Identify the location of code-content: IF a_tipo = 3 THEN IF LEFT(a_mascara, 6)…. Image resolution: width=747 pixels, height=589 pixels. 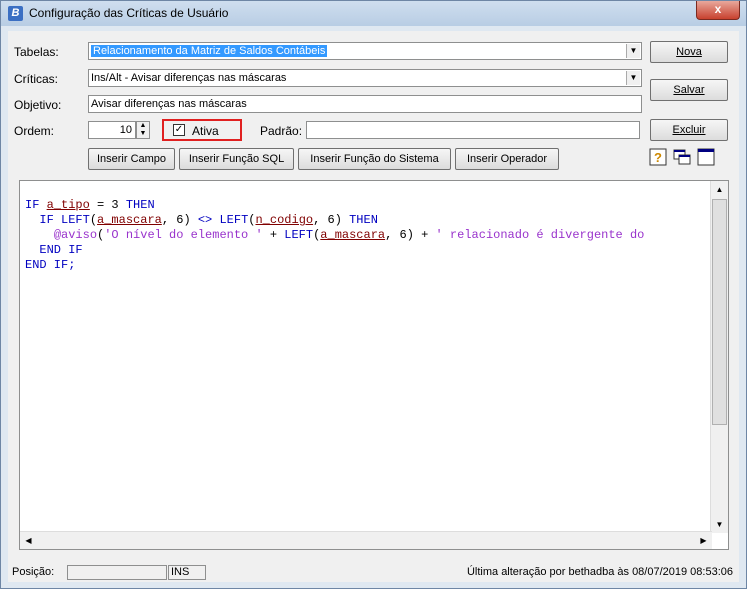
(334, 228).